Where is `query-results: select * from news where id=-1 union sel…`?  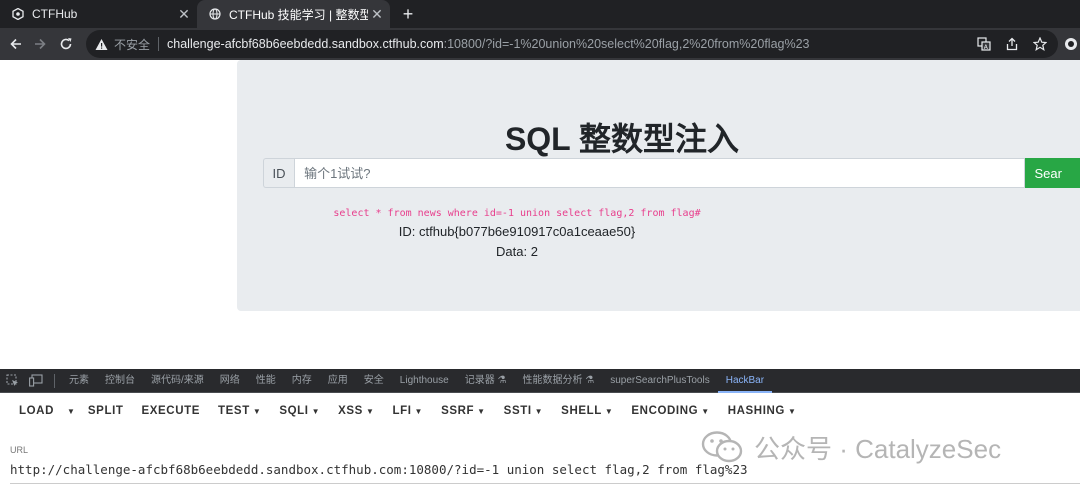 query-results: select * from news where id=-1 union sel… is located at coordinates (540, 234).